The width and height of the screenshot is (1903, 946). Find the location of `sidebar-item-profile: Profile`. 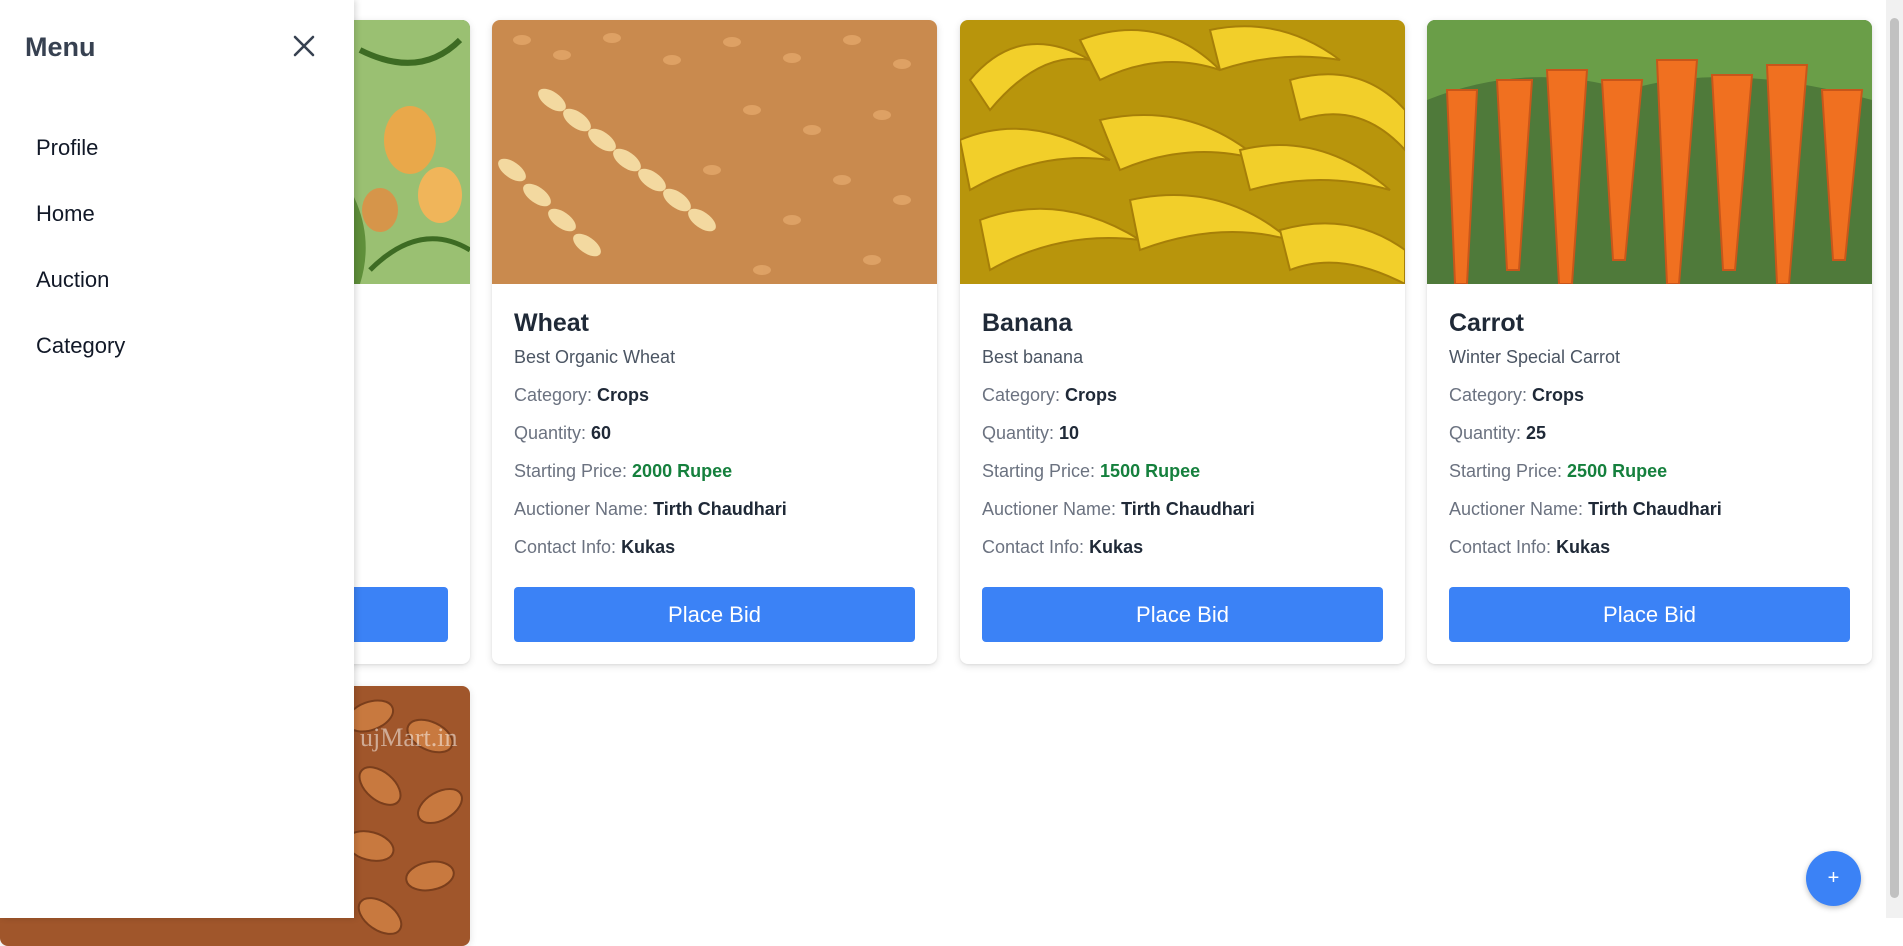

sidebar-item-profile: Profile is located at coordinates (67, 148).